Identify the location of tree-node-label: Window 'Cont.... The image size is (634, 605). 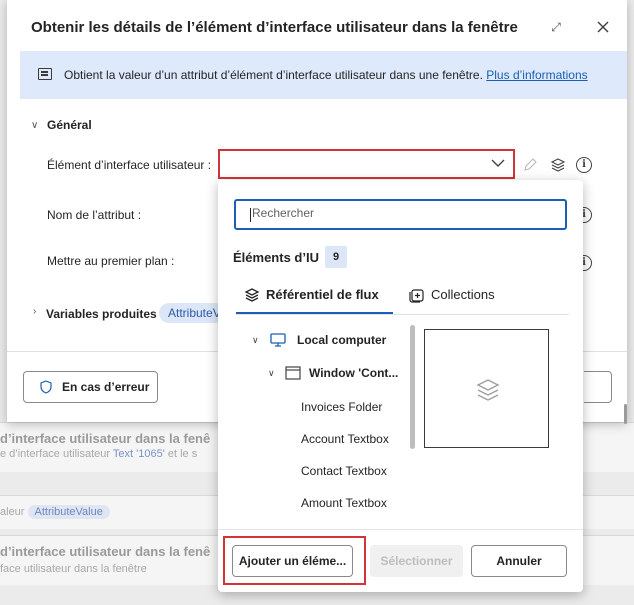
(354, 373).